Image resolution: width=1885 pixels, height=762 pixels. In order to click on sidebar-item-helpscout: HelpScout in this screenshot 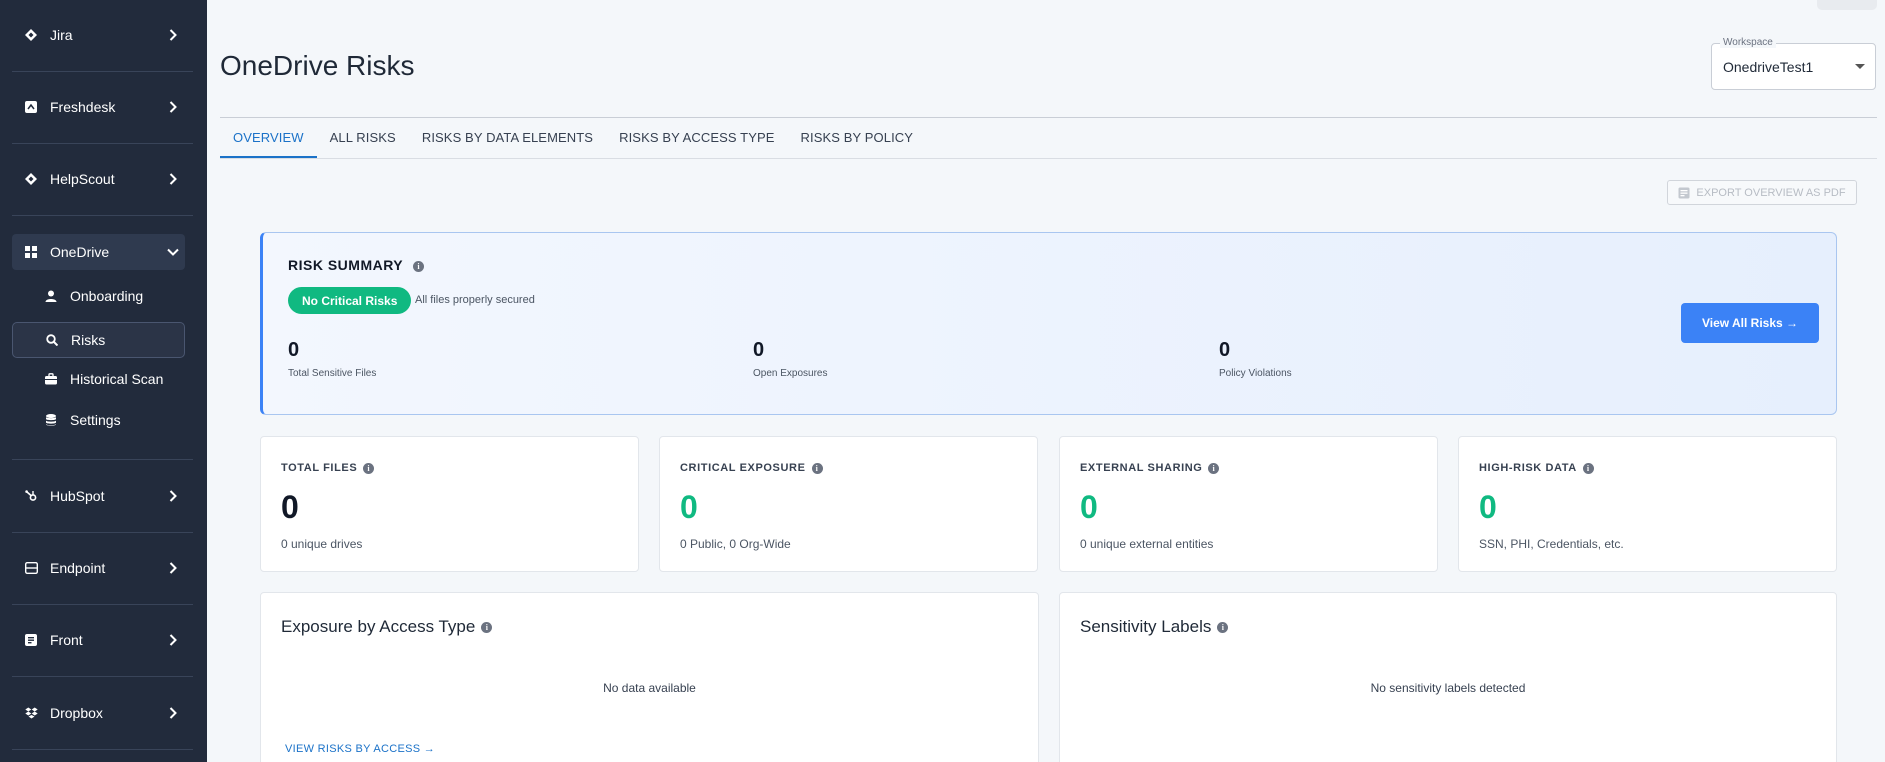, I will do `click(98, 179)`.